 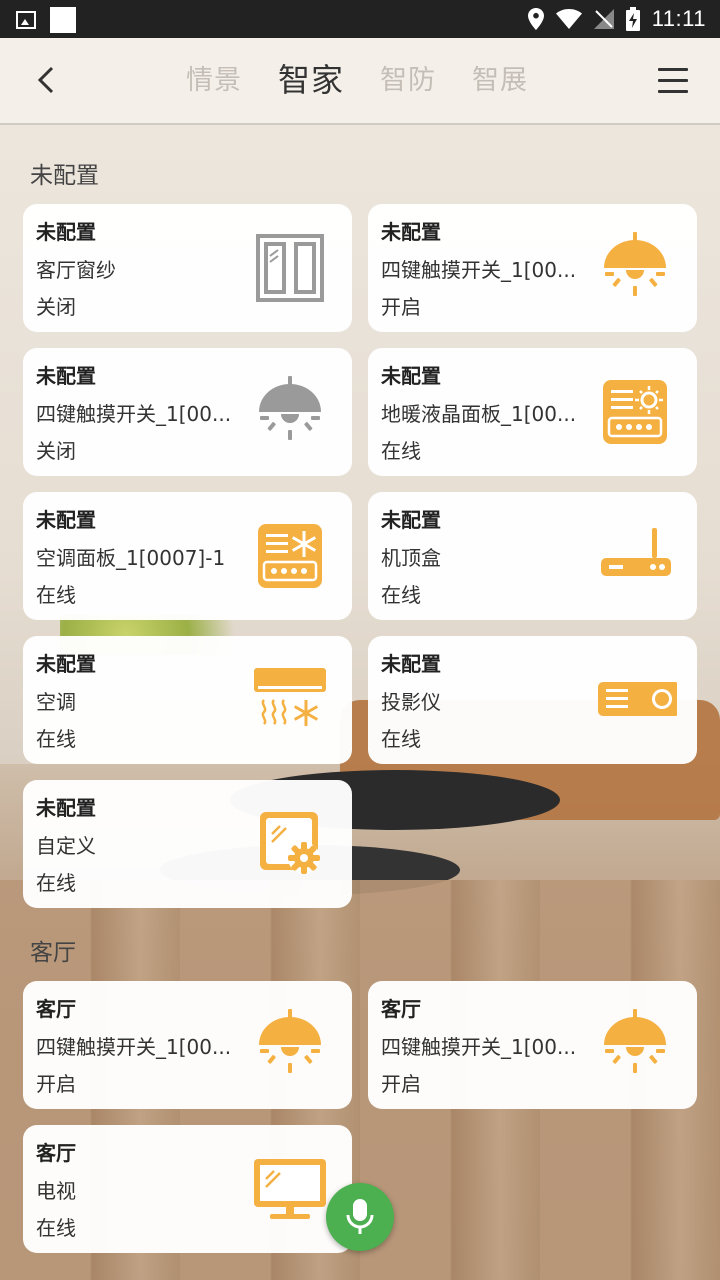 I want to click on image-notification-icon, so click(x=26, y=20).